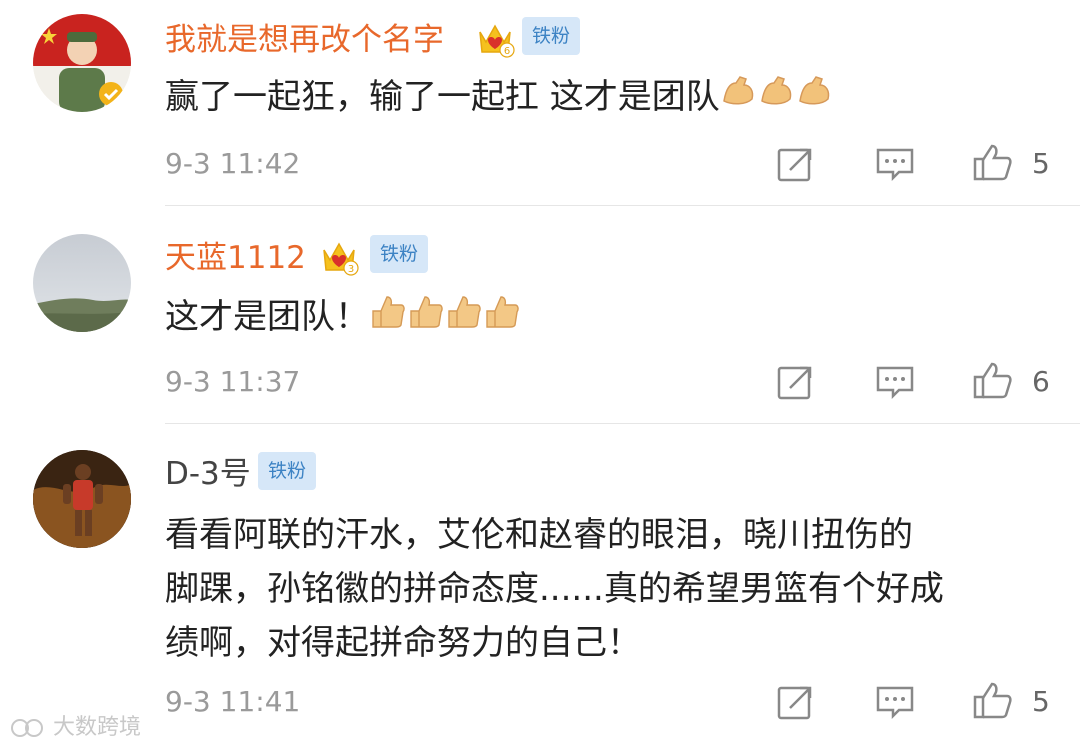  Describe the element at coordinates (97, 727) in the screenshot. I see `watermark-text: 大数跨境` at that location.